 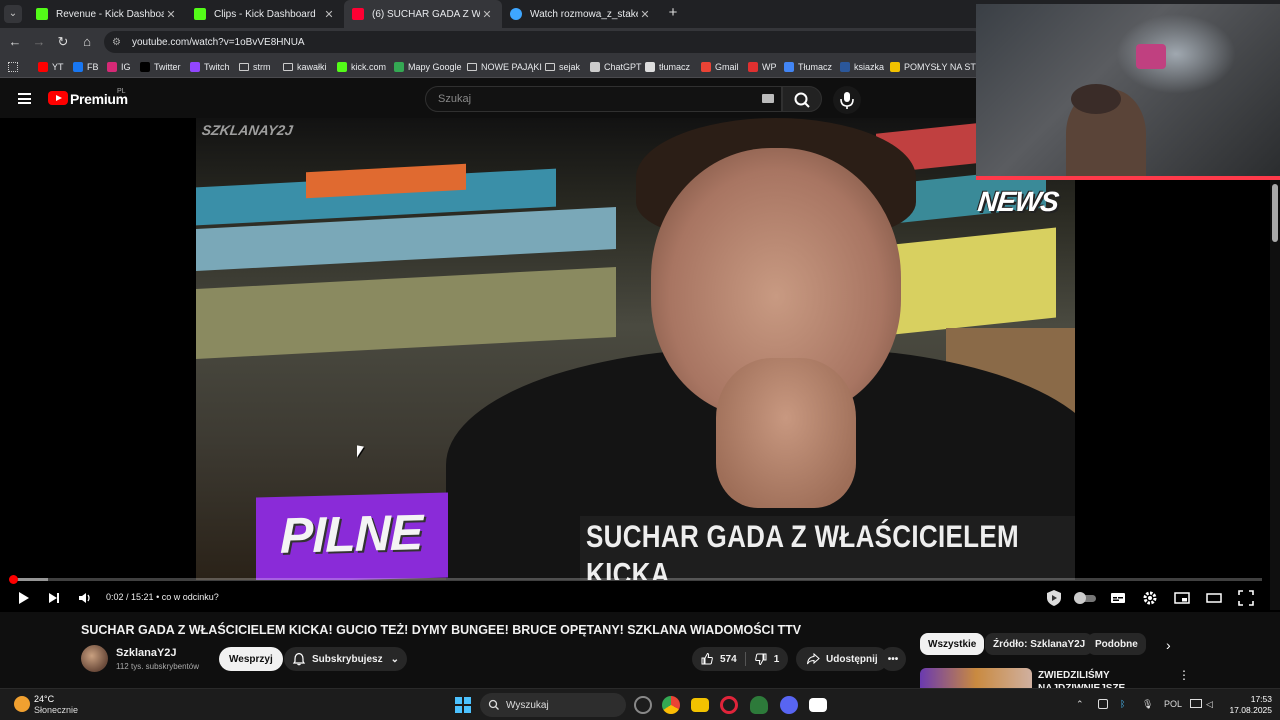 What do you see at coordinates (54, 598) in the screenshot?
I see `next-button` at bounding box center [54, 598].